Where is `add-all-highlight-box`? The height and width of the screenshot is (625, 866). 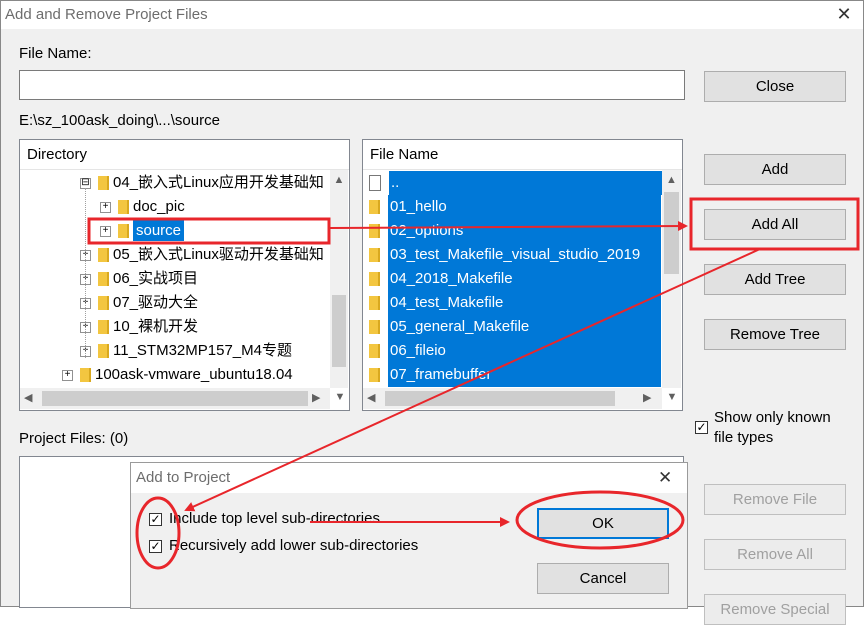 add-all-highlight-box is located at coordinates (774, 224).